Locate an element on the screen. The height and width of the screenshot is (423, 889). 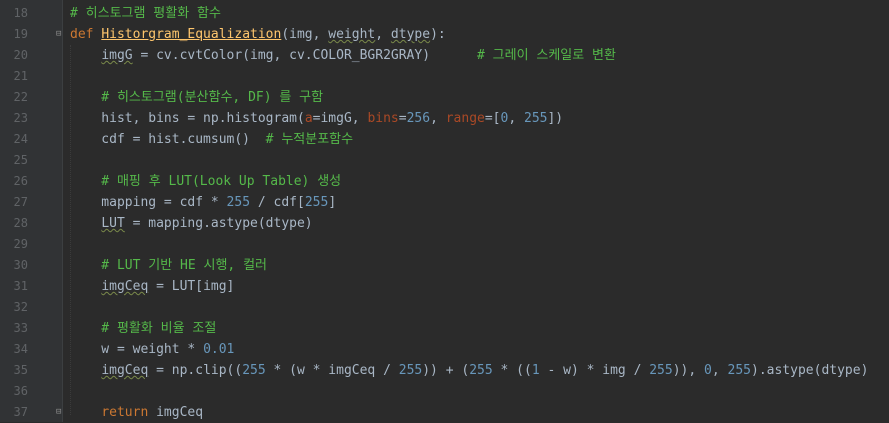
code-text: # 평활화 비율 조절 is located at coordinates (143, 328).